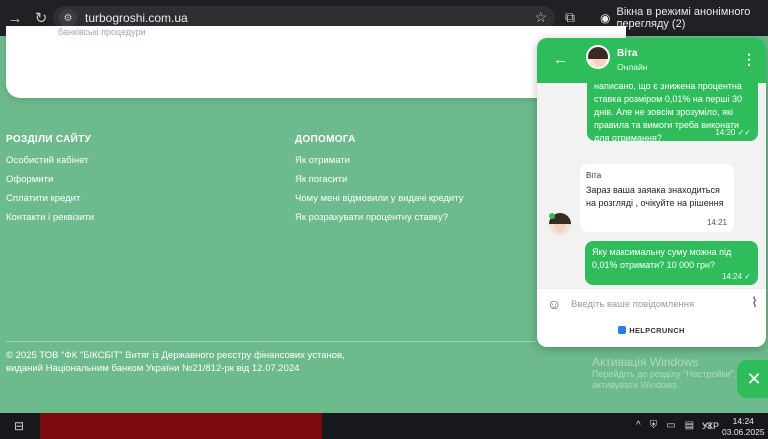  Describe the element at coordinates (736, 276) in the screenshot. I see `message-time: 14:24 ✓` at that location.